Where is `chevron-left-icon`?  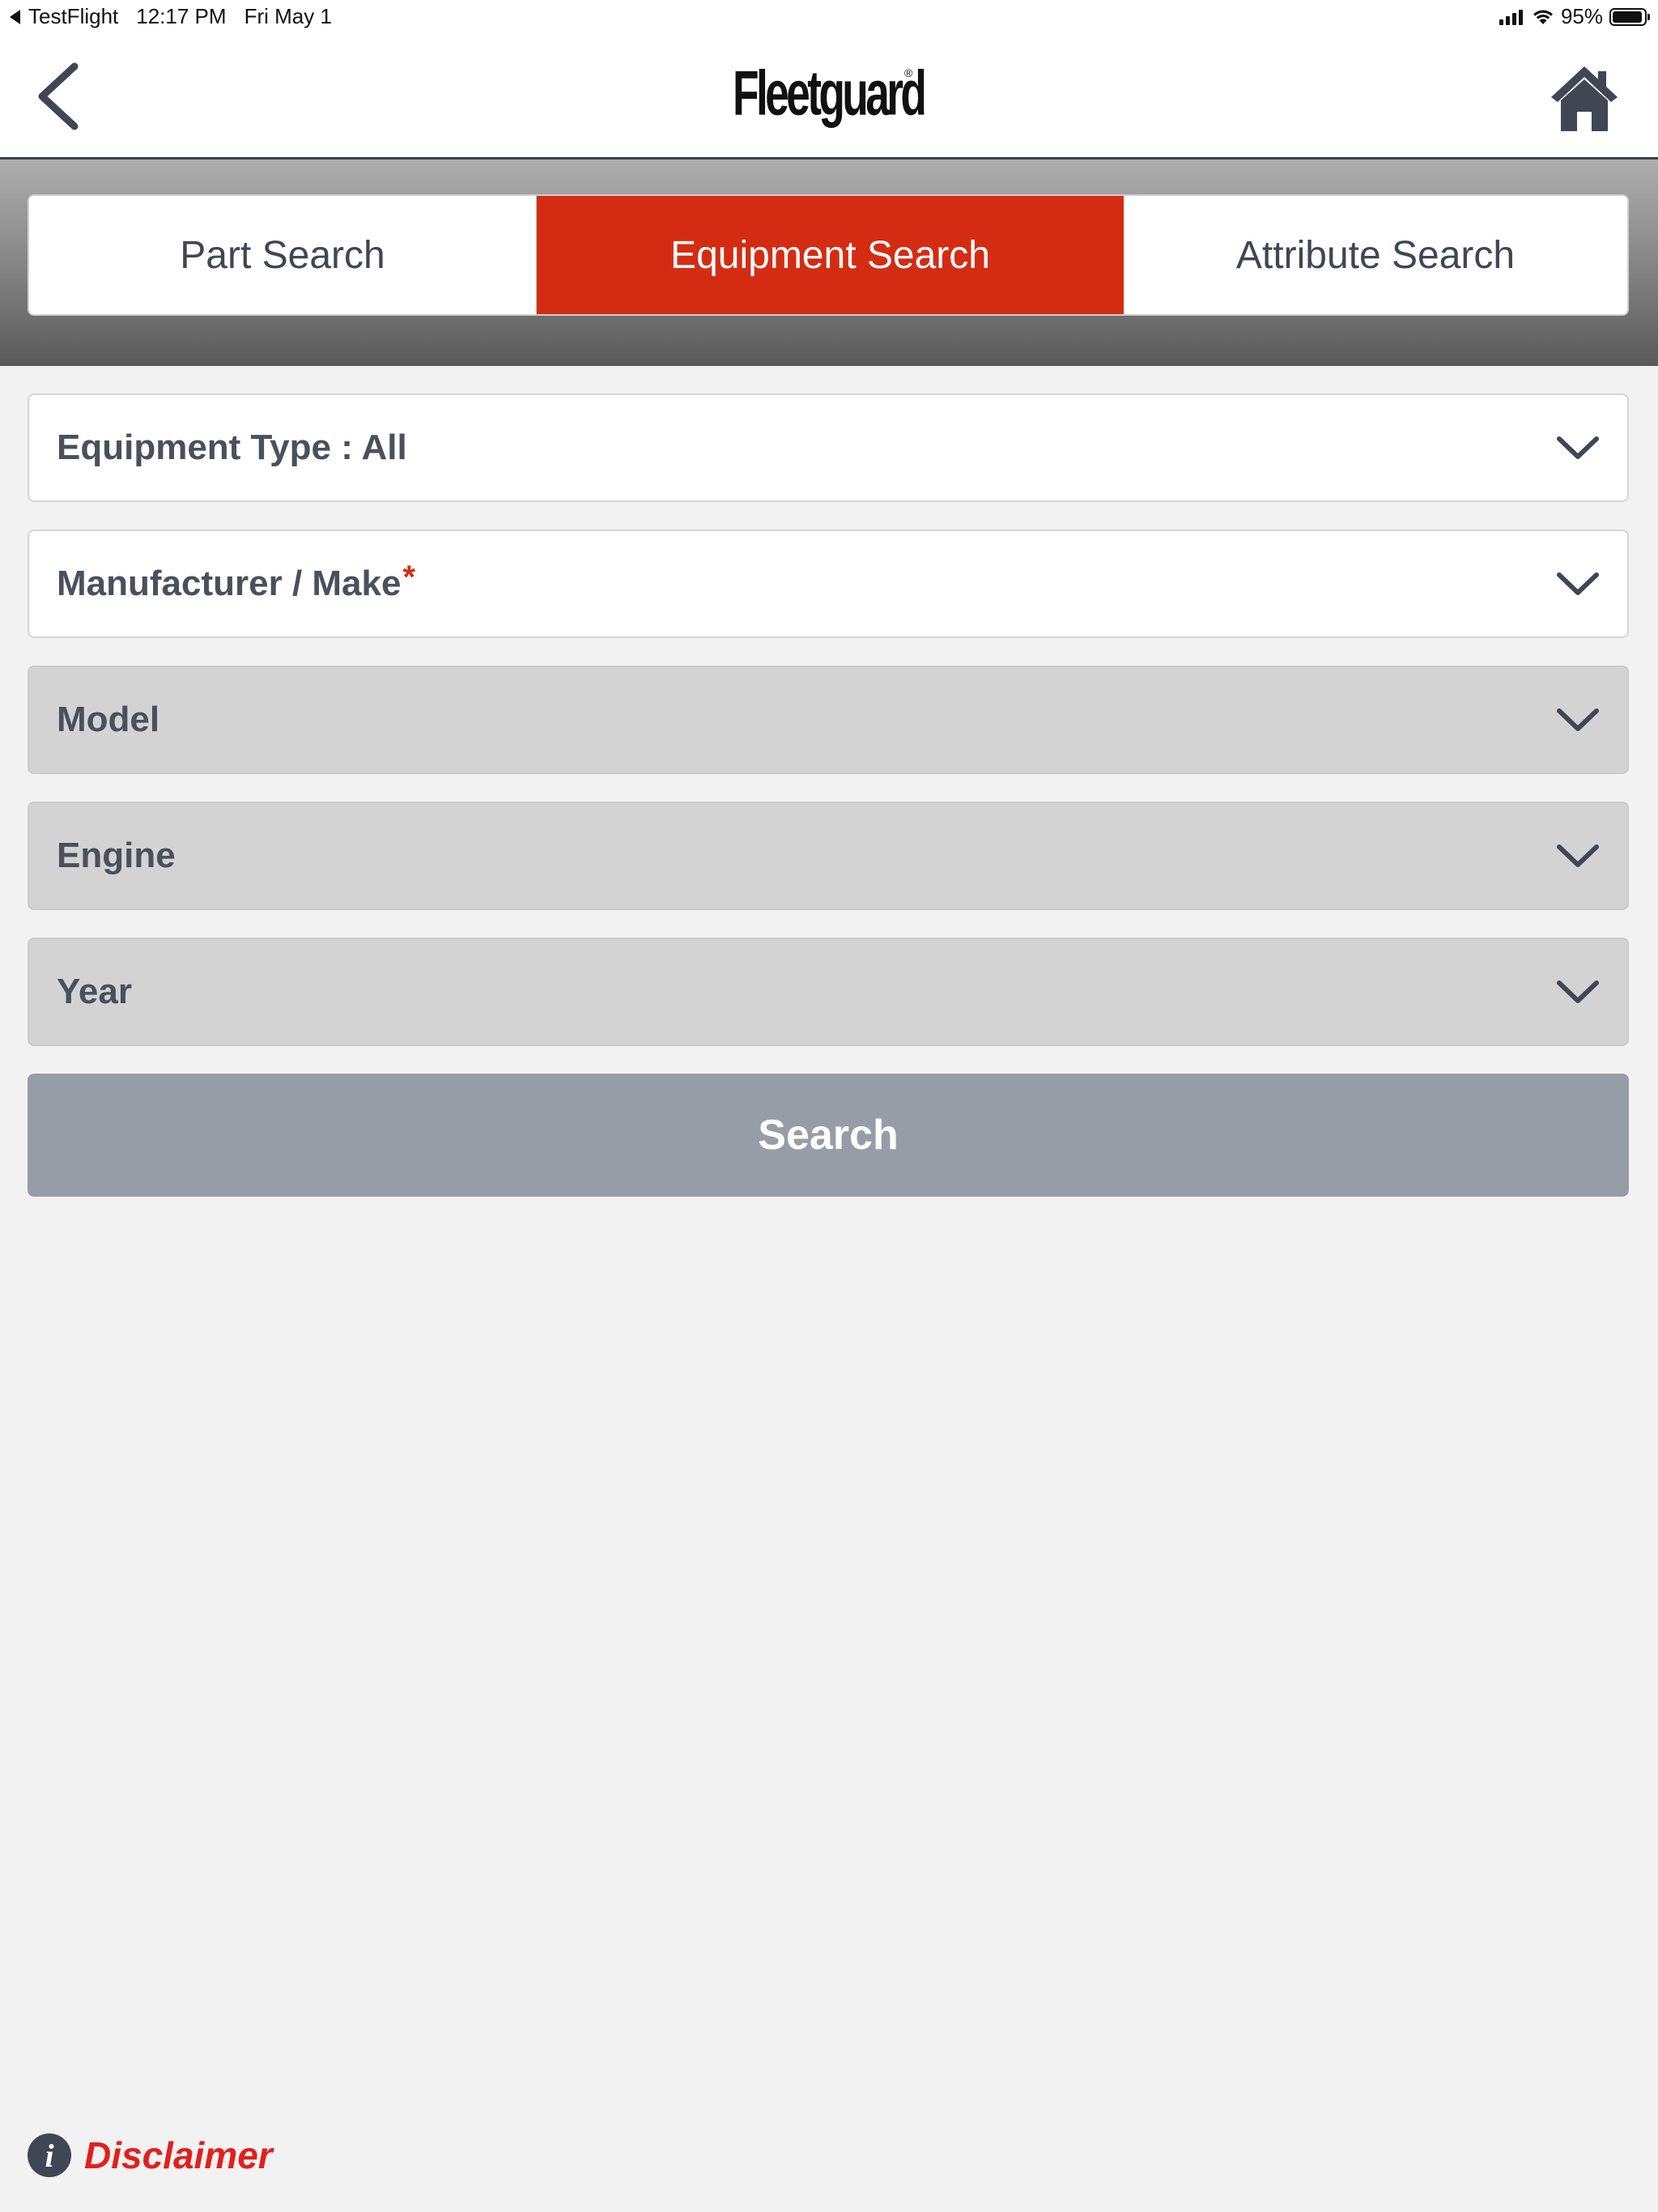
chevron-left-icon is located at coordinates (60, 97).